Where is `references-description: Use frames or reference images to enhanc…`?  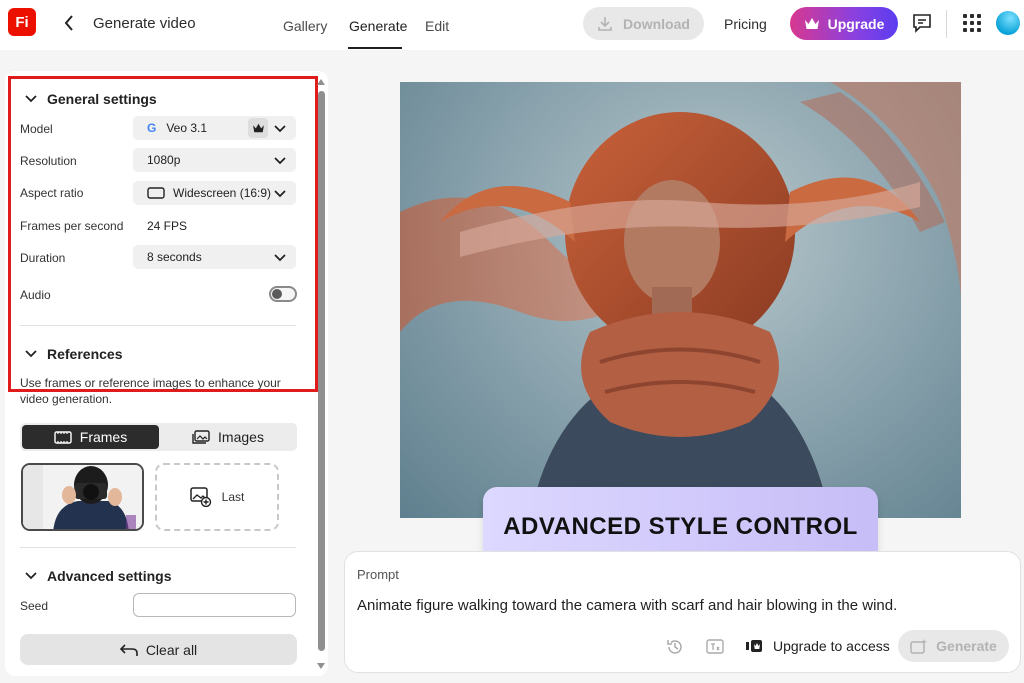
references-description: Use frames or reference images to enhanc… is located at coordinates (150, 391).